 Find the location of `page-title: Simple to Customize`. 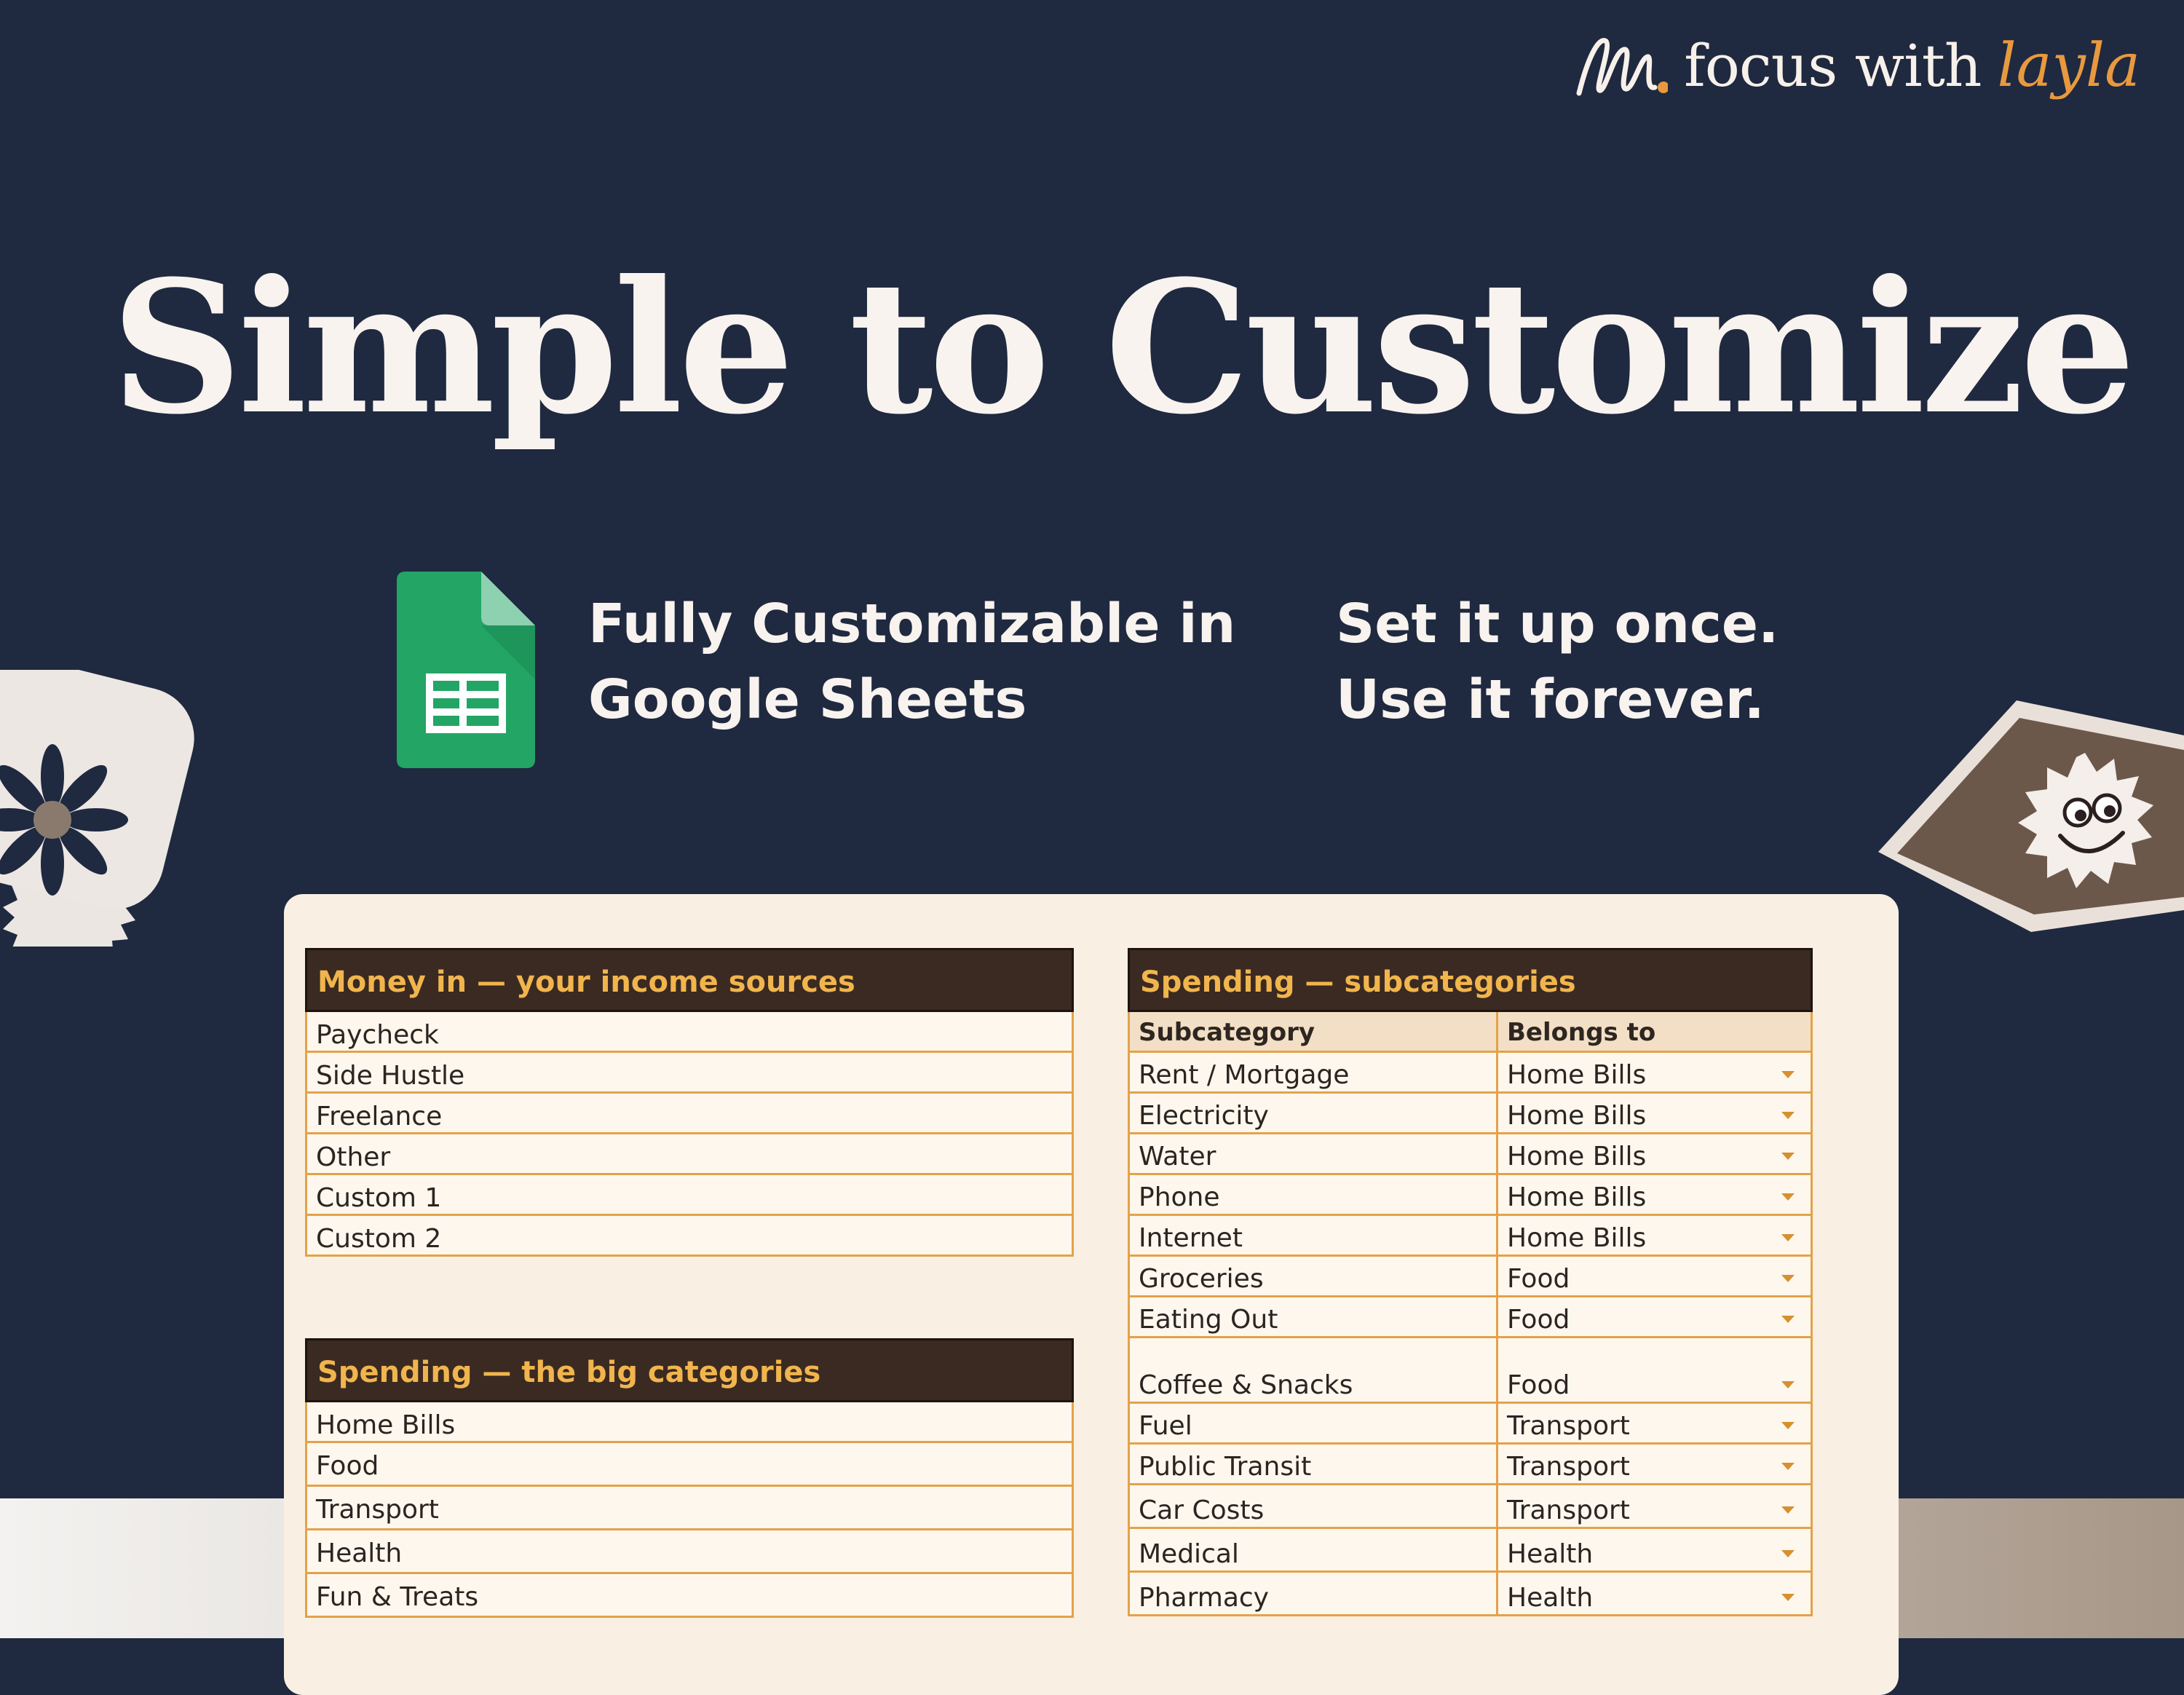

page-title: Simple to Customize is located at coordinates (1123, 347).